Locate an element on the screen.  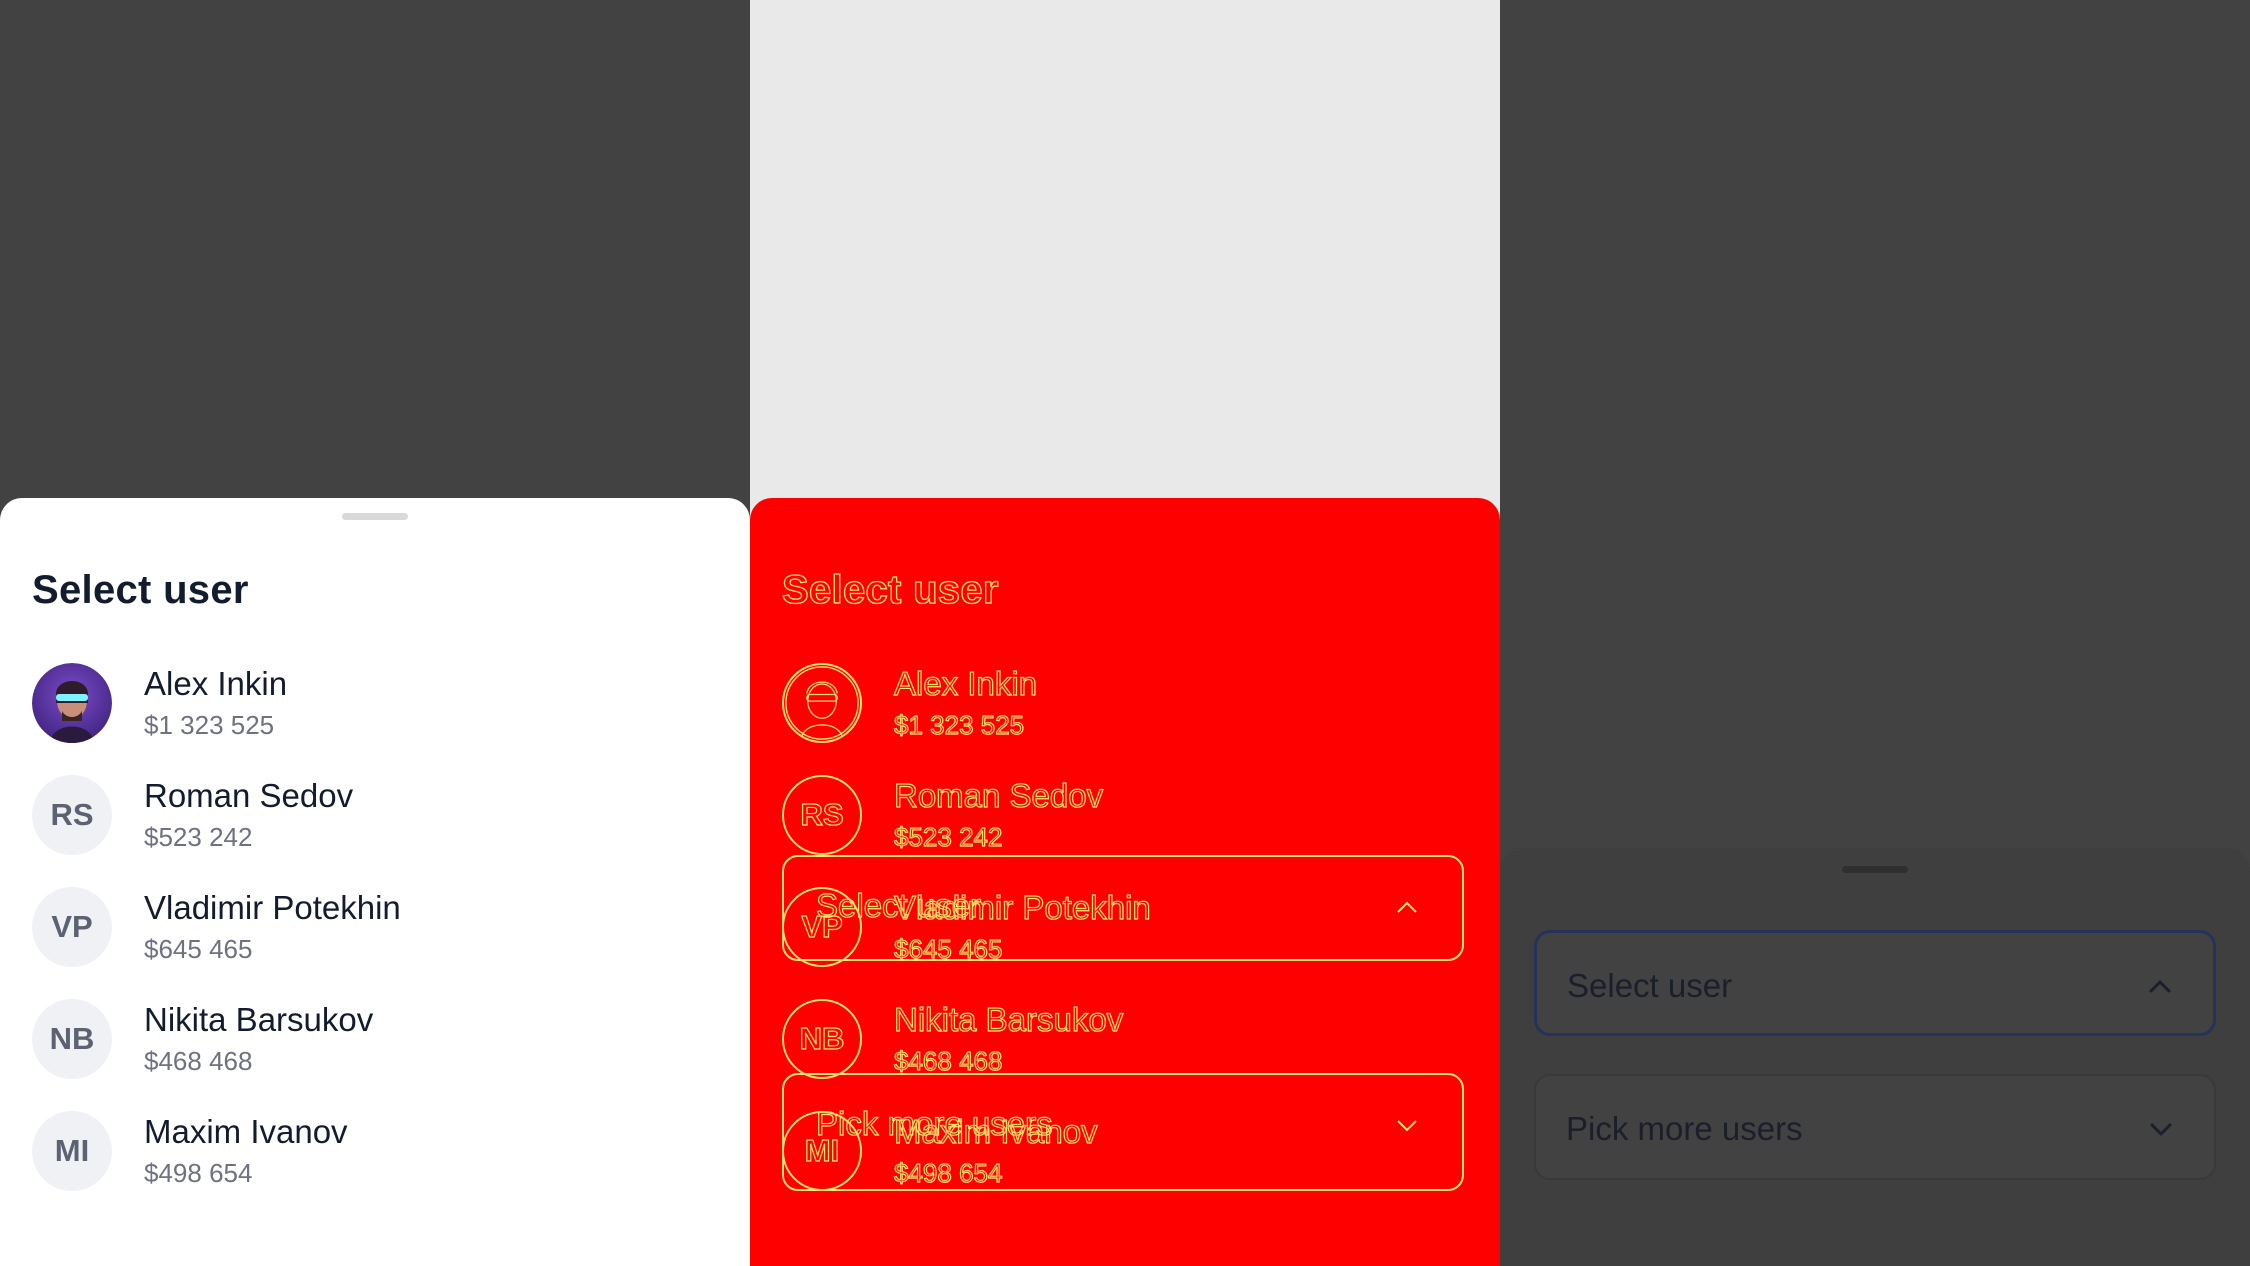
ghost-multi-label: Pick more users is located at coordinates (934, 1123).